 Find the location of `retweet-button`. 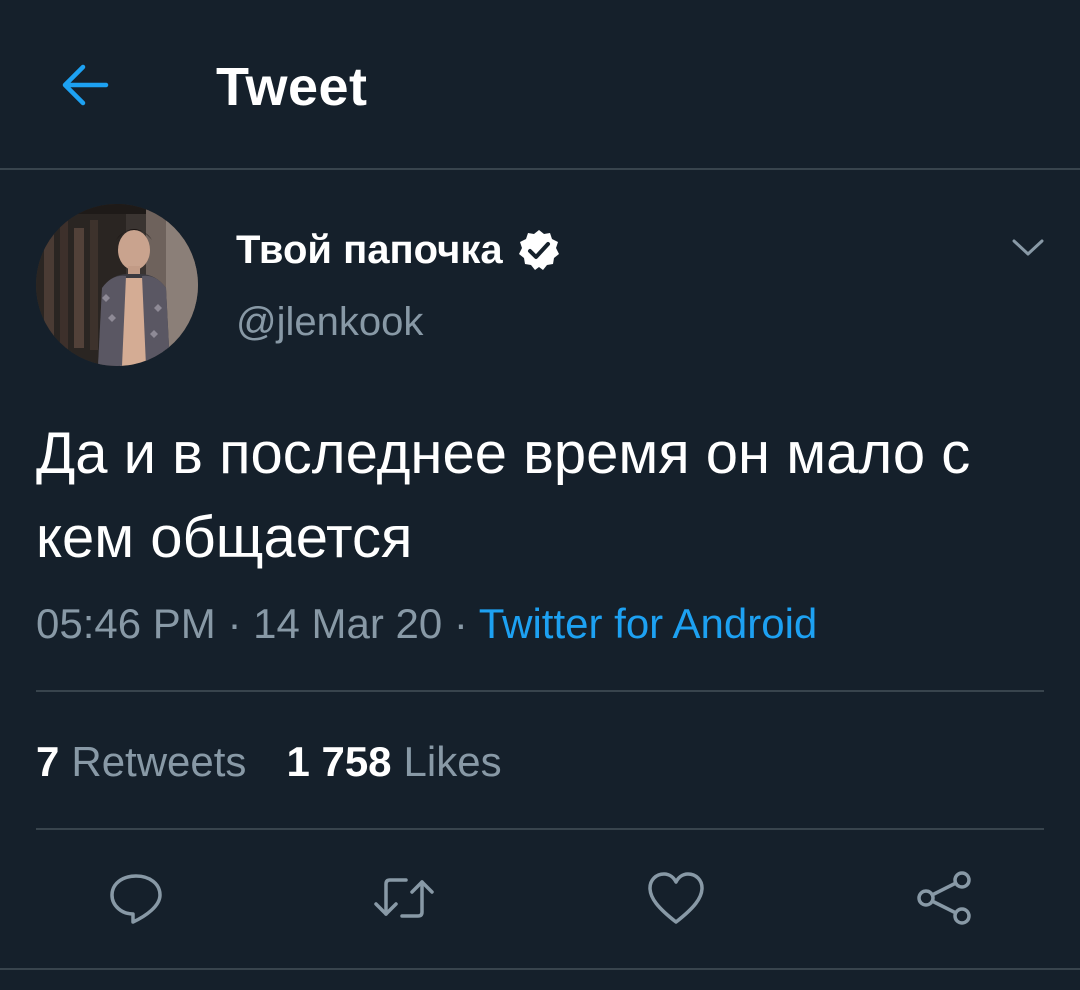

retweet-button is located at coordinates (404, 898).